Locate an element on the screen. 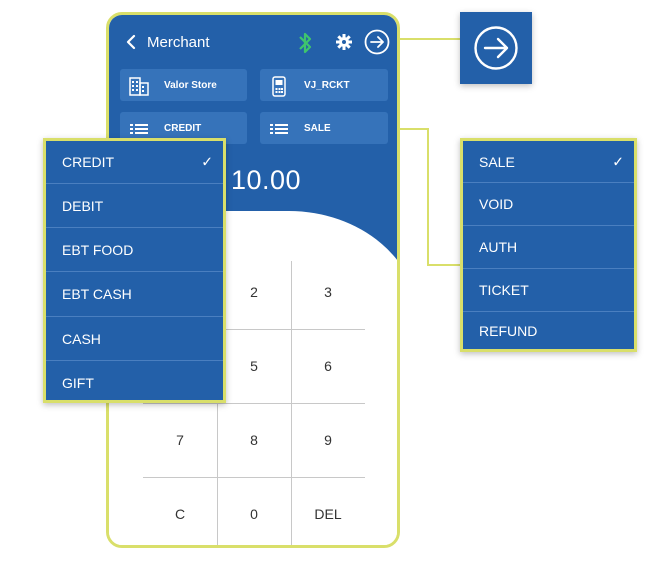 This screenshot has width=670, height=575. menu-item-label: CASH is located at coordinates (81, 338).